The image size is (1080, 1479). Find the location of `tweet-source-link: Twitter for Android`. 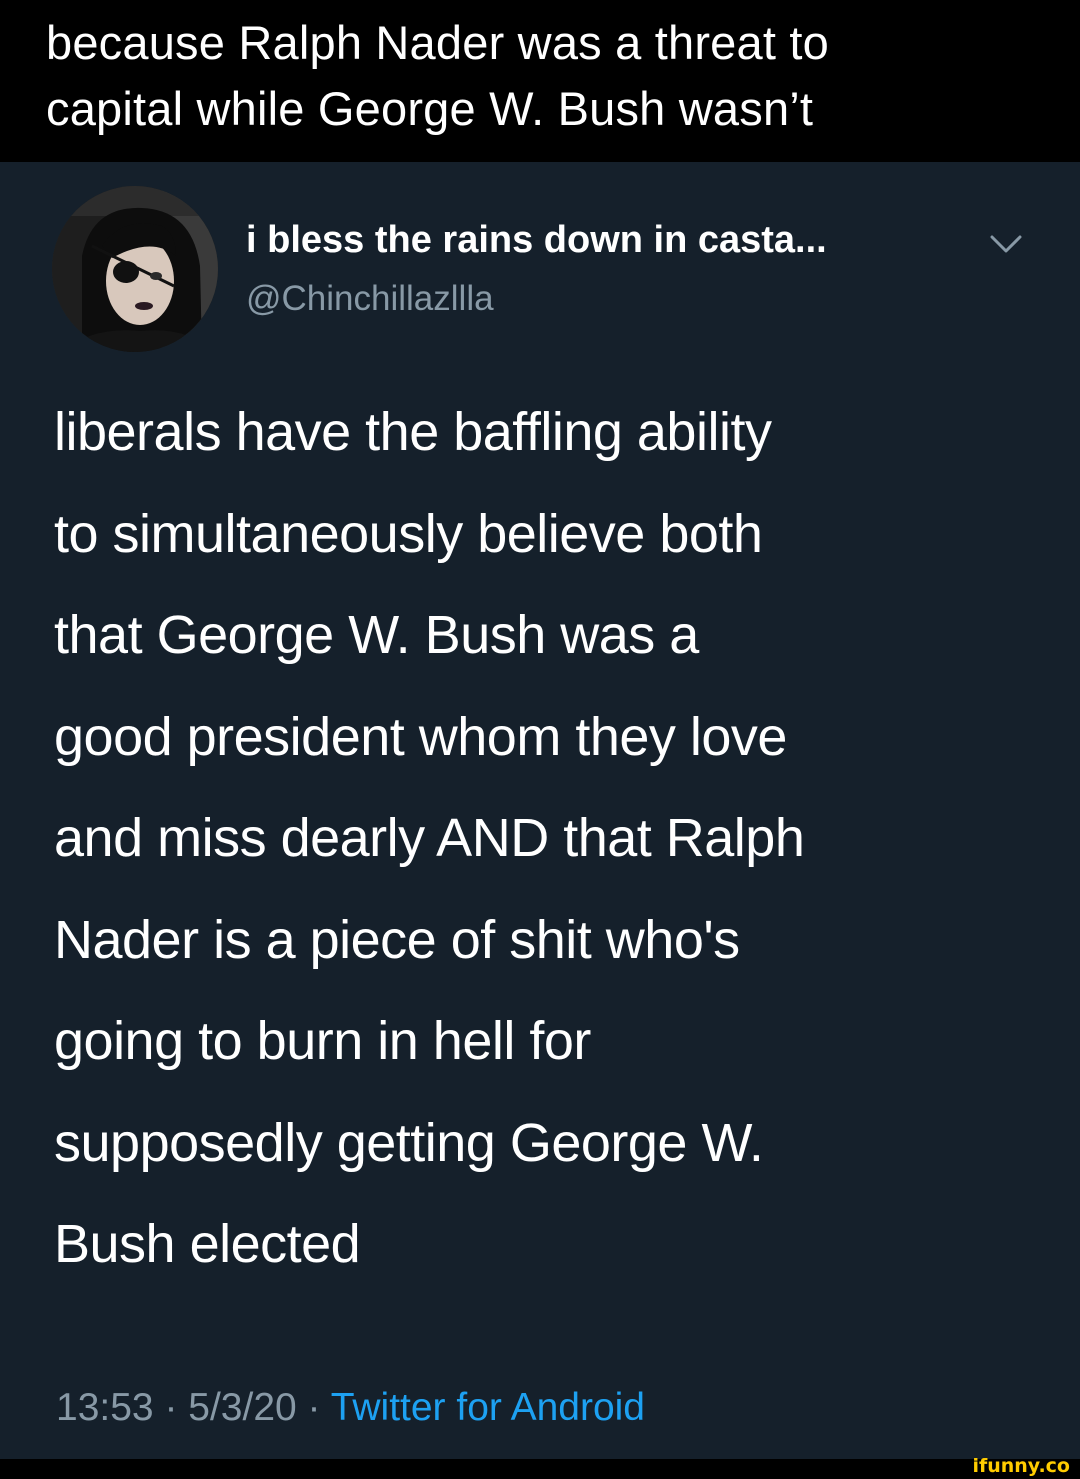

tweet-source-link: Twitter for Android is located at coordinates (488, 1407).